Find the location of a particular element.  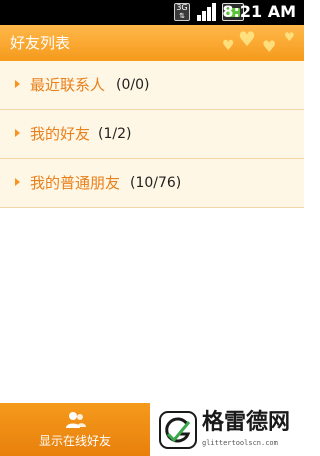

show-online-friends-label: 显示在线好友 is located at coordinates (74, 441).